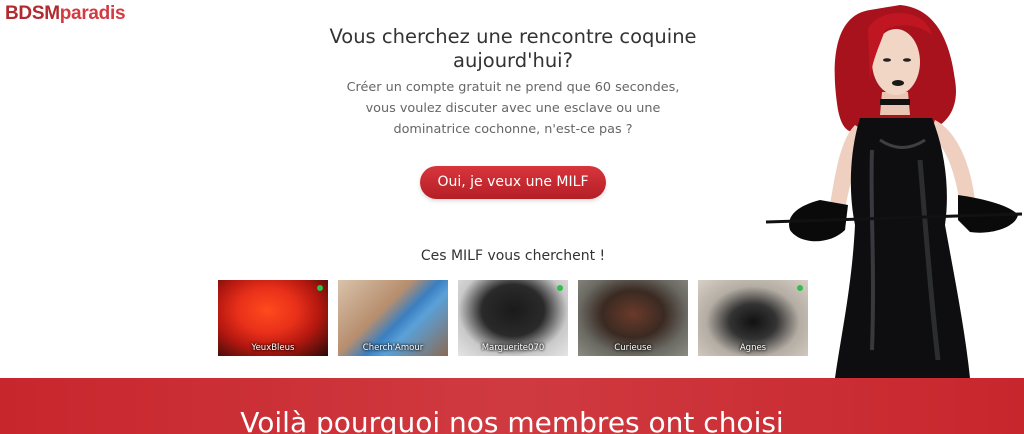 The width and height of the screenshot is (1024, 434). I want to click on profile-card: Curieuse, so click(633, 318).